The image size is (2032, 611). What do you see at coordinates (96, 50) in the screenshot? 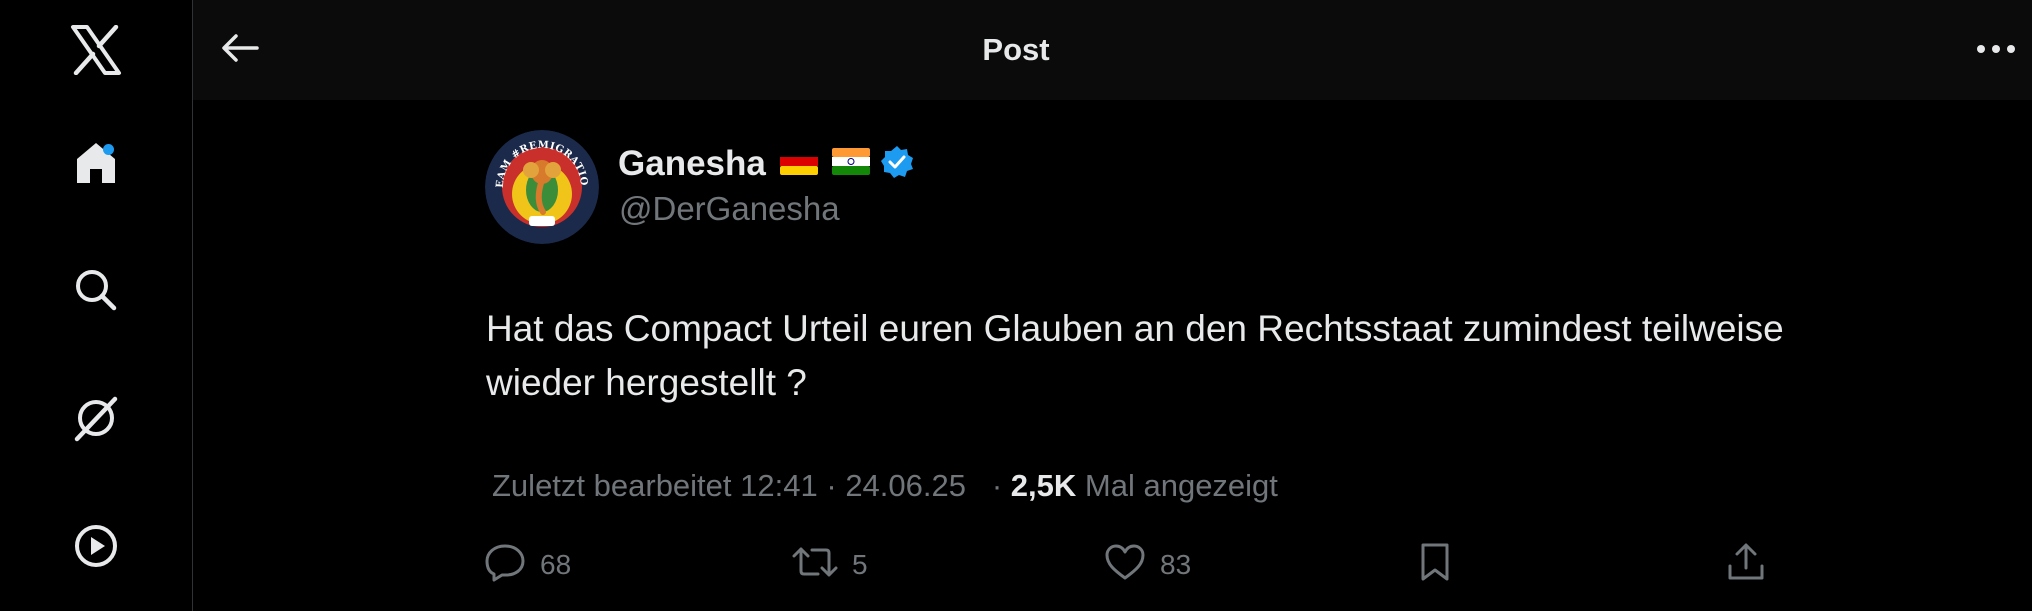
I see `x-logo-icon` at bounding box center [96, 50].